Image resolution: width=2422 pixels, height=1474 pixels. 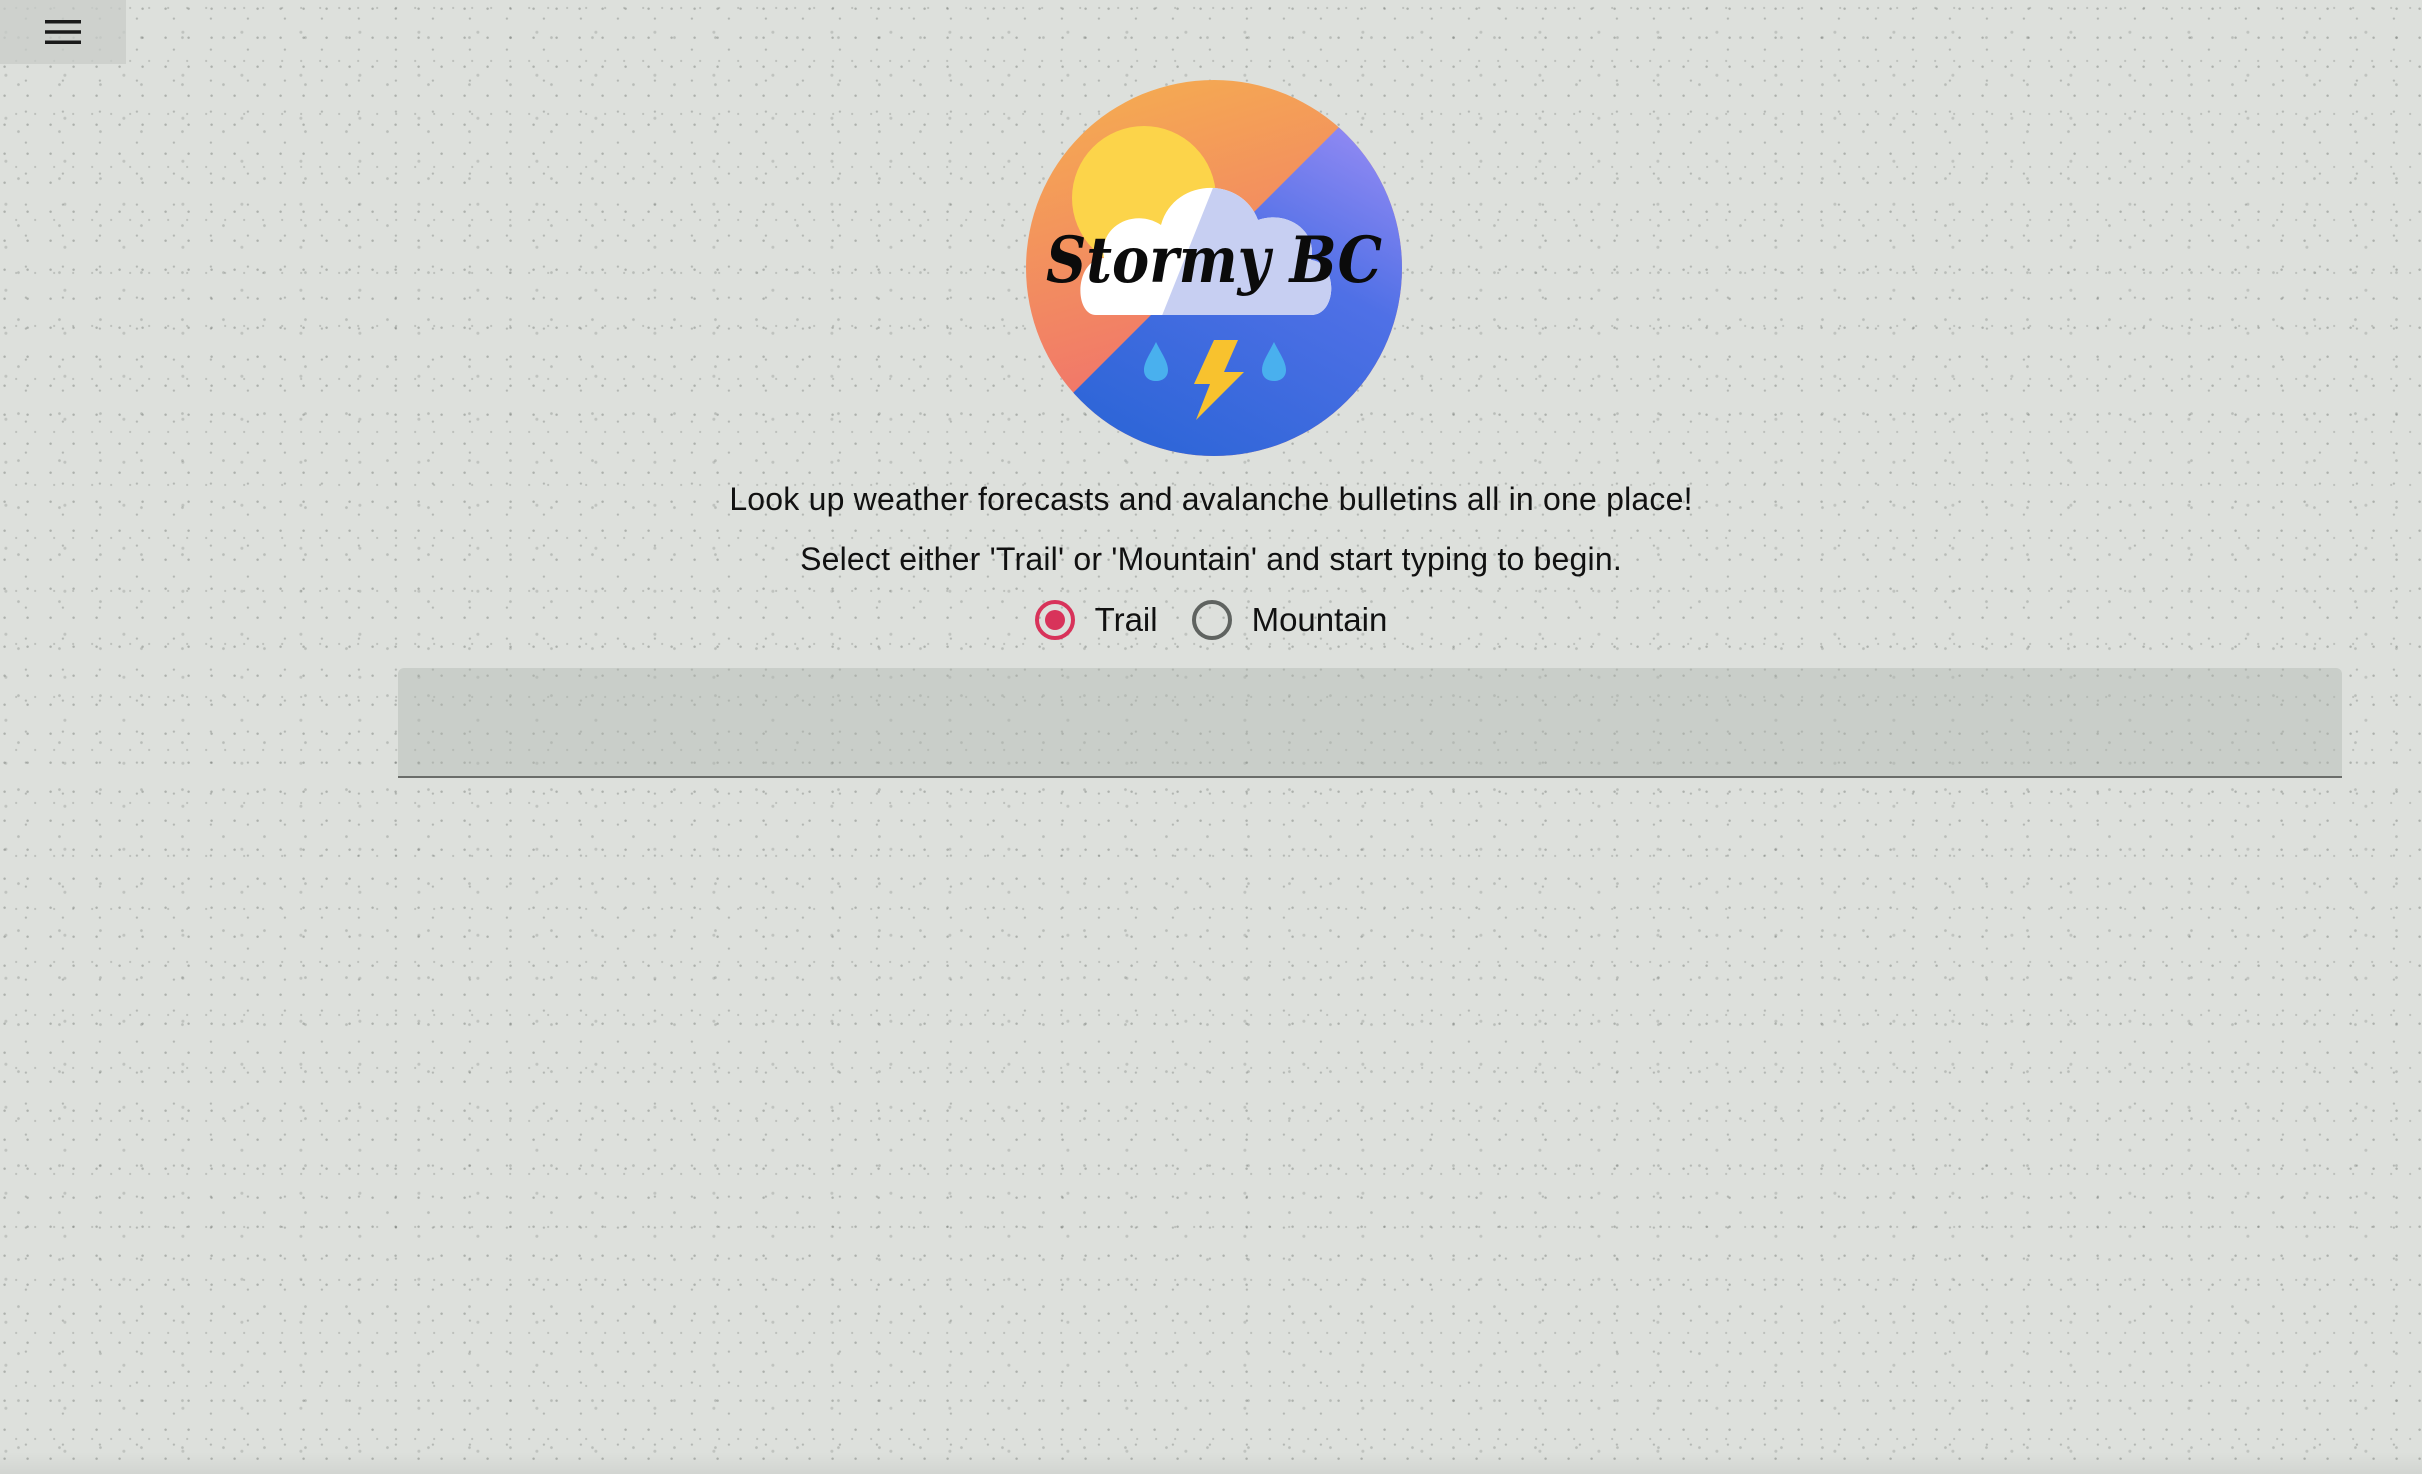 I want to click on hamburger-menu-icon, so click(x=63, y=32).